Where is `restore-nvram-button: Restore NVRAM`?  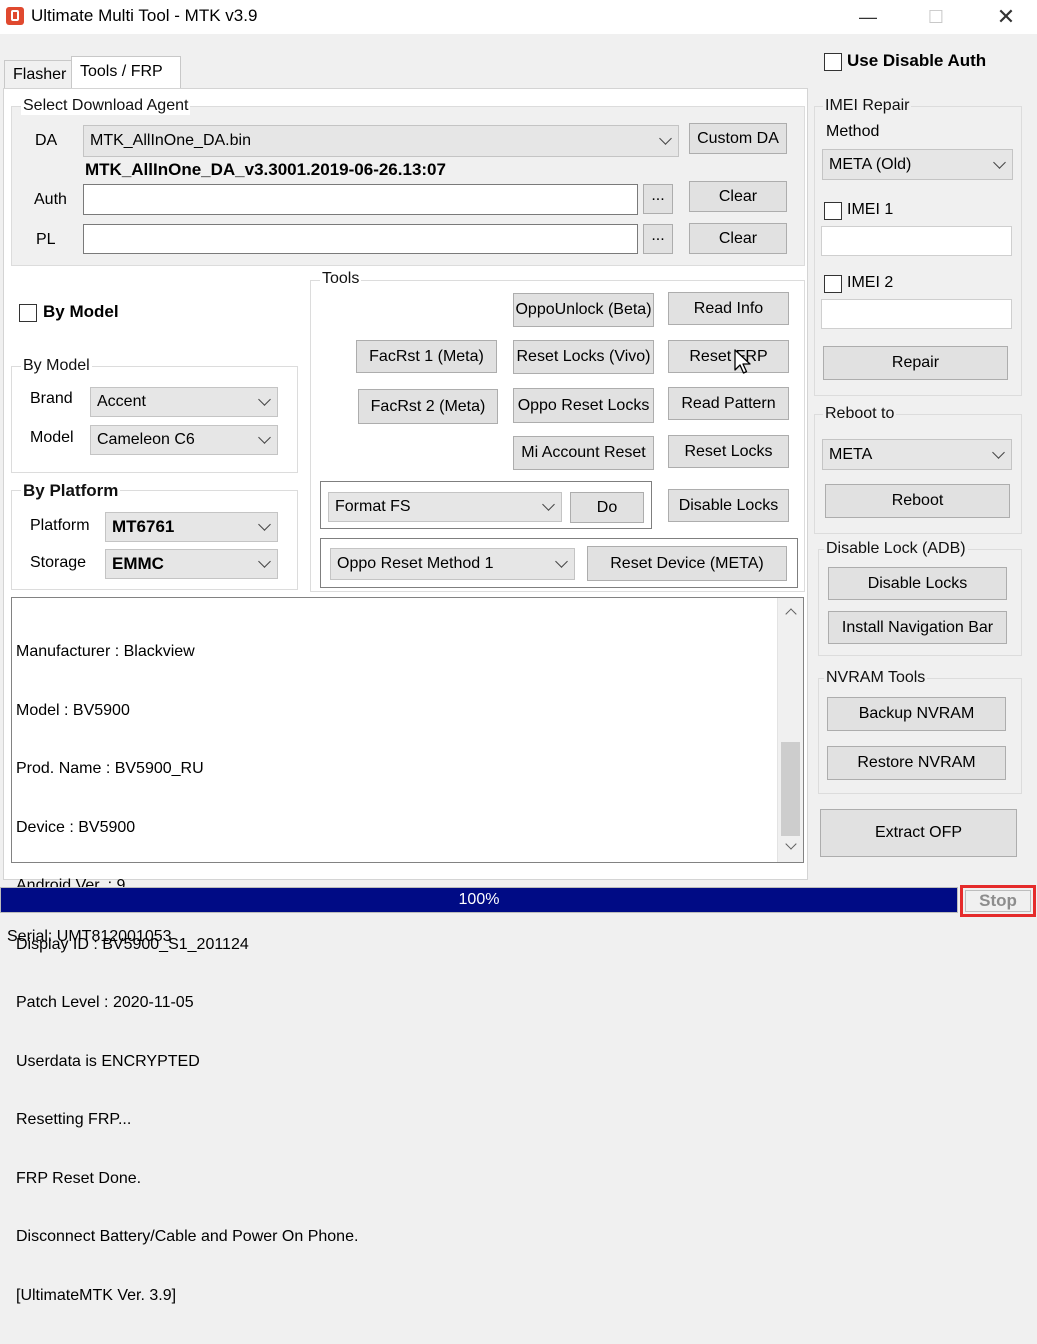
restore-nvram-button: Restore NVRAM is located at coordinates (916, 763).